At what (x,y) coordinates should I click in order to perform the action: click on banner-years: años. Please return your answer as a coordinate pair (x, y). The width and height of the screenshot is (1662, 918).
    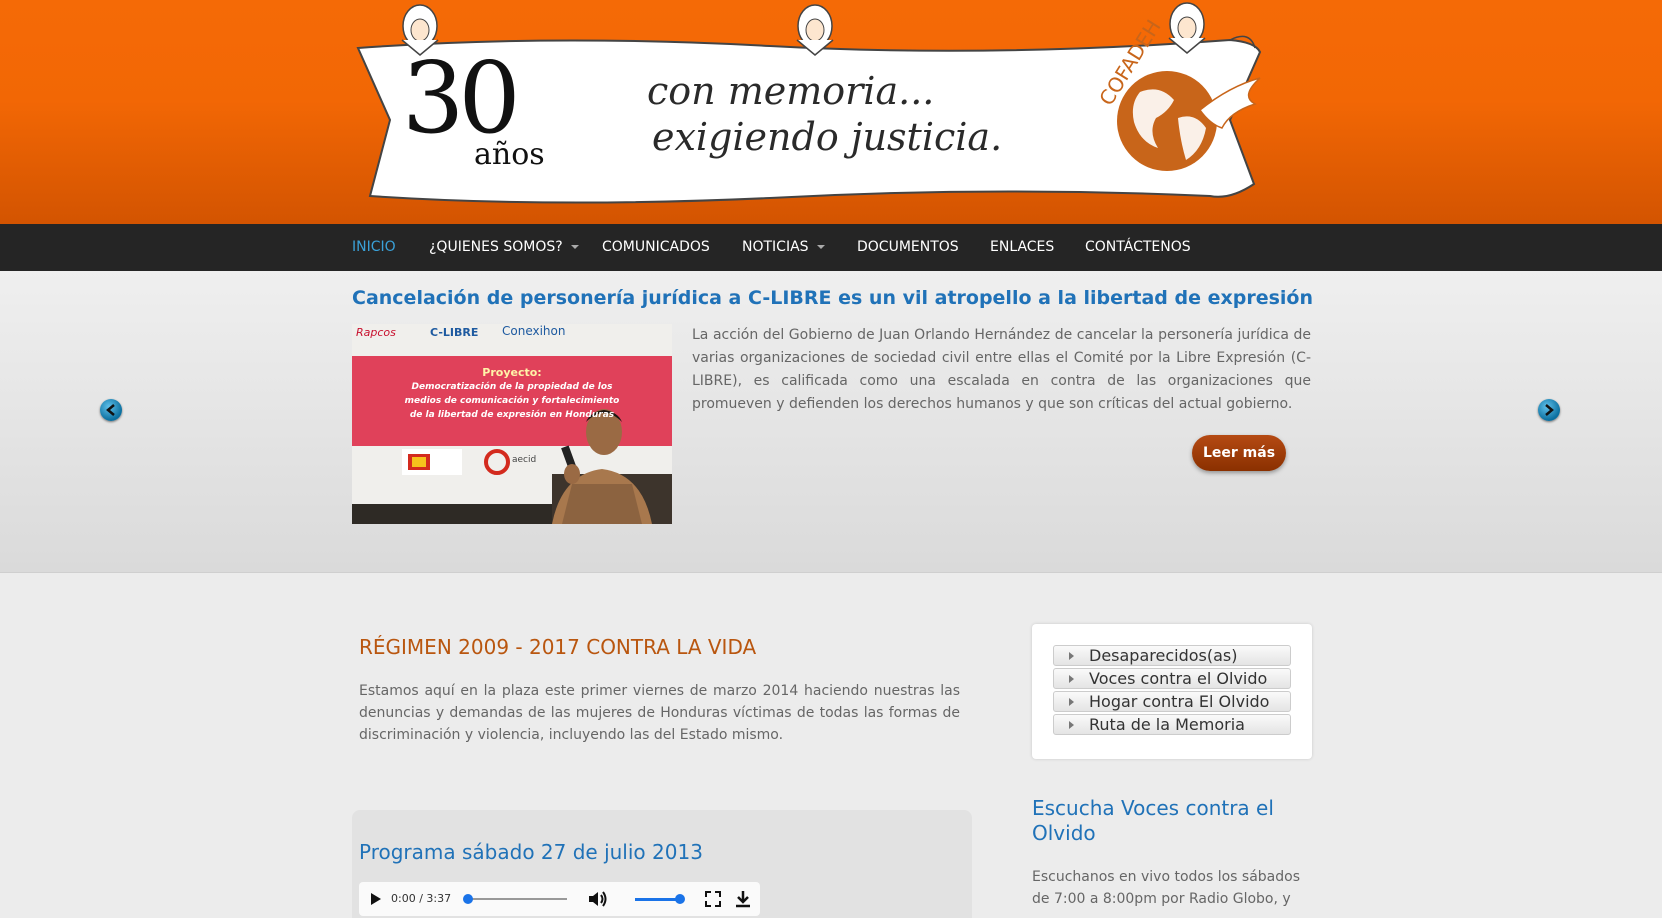
    Looking at the image, I should click on (509, 154).